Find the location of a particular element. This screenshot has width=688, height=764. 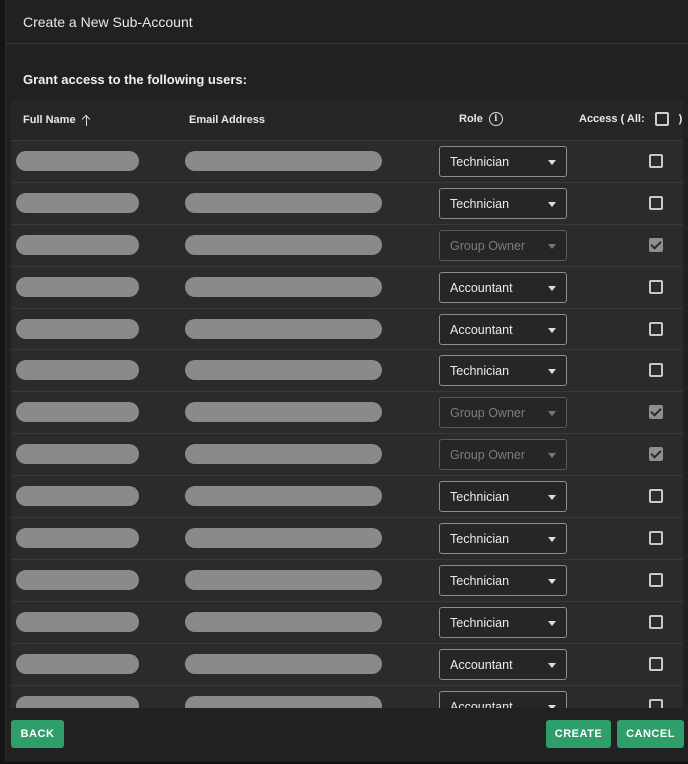

column-header-email: Email Address is located at coordinates (227, 120).